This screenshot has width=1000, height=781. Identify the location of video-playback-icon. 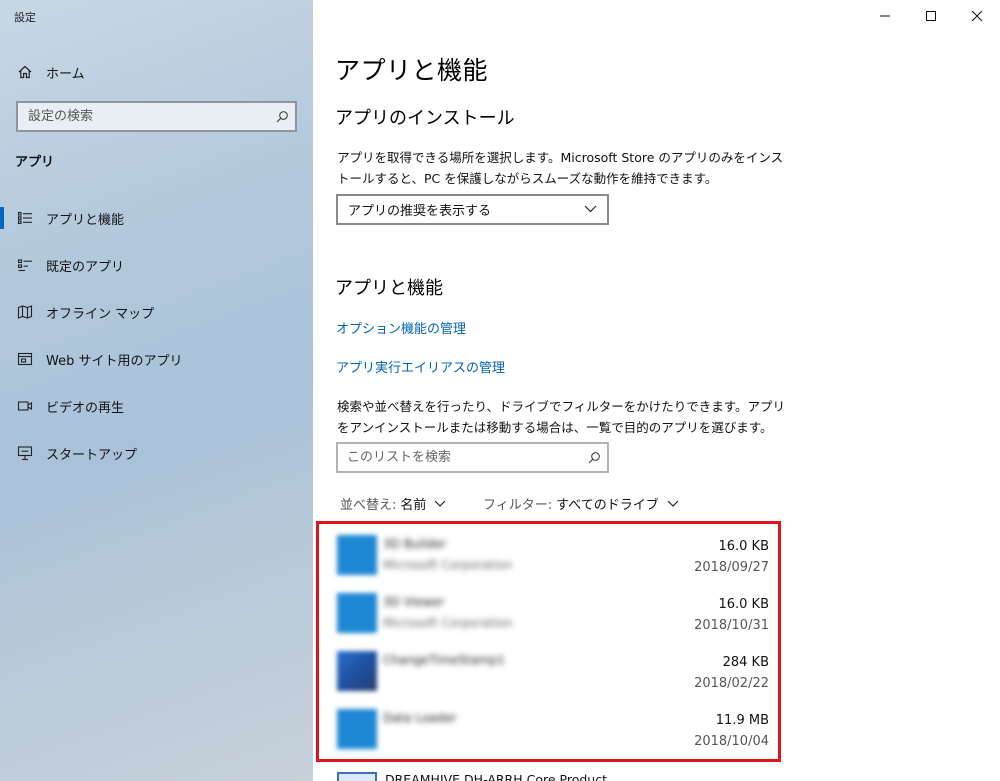
(25, 406).